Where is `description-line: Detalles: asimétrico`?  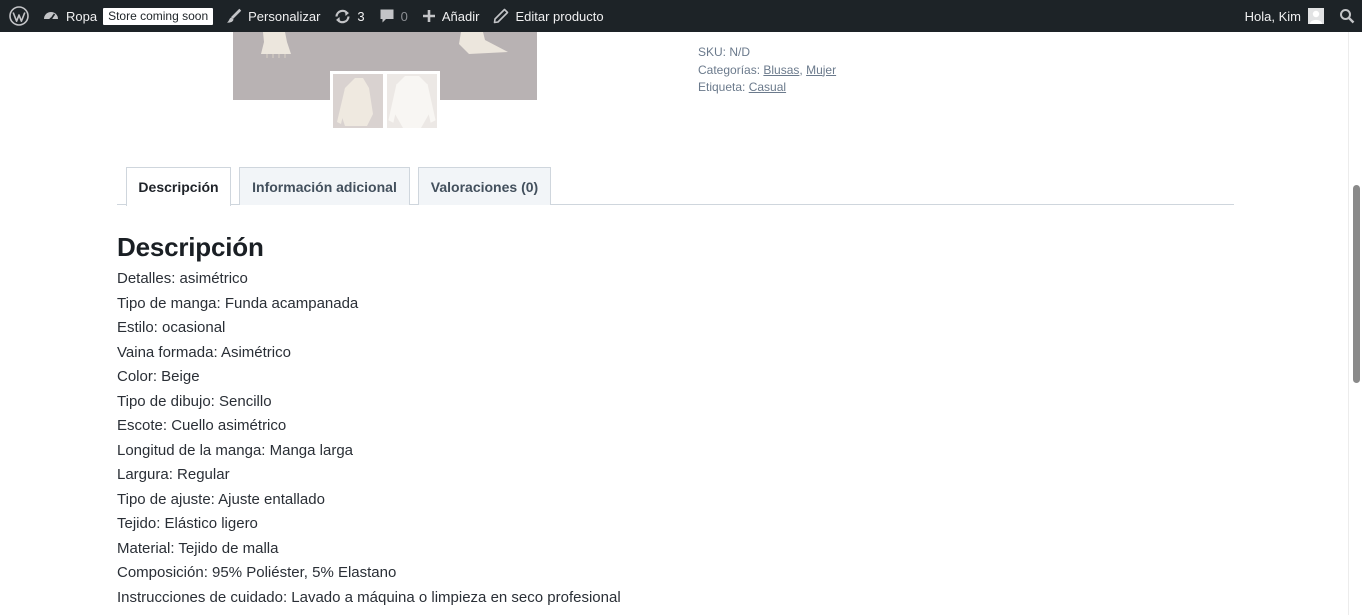
description-line: Detalles: asimétrico is located at coordinates (182, 278).